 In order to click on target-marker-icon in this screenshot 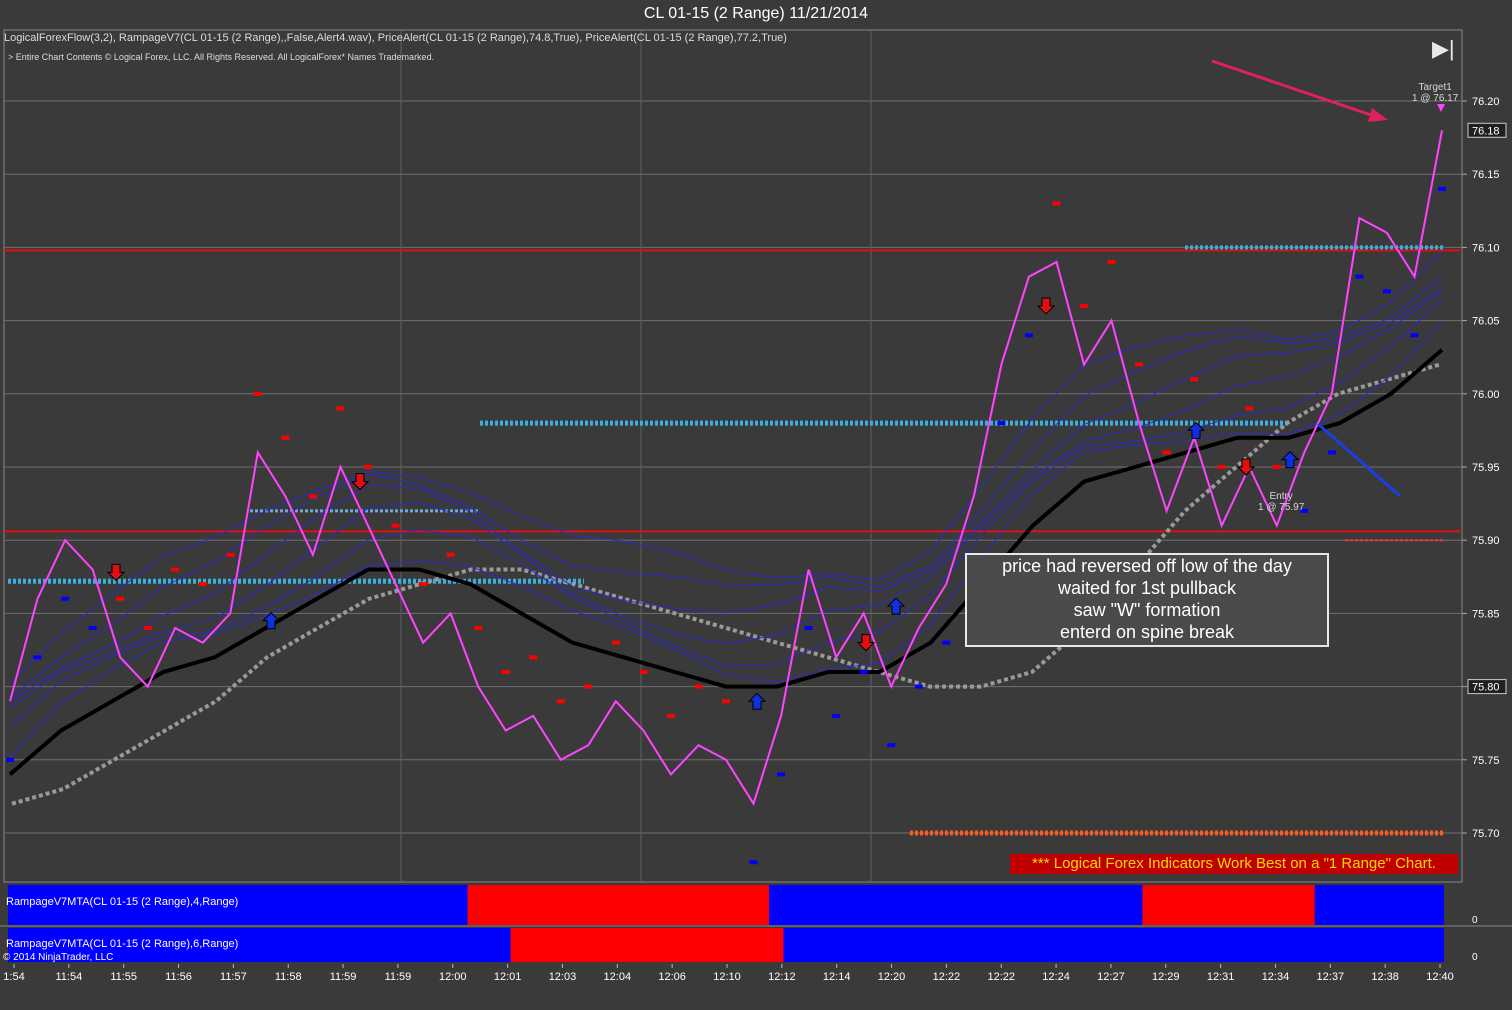, I will do `click(1441, 108)`.